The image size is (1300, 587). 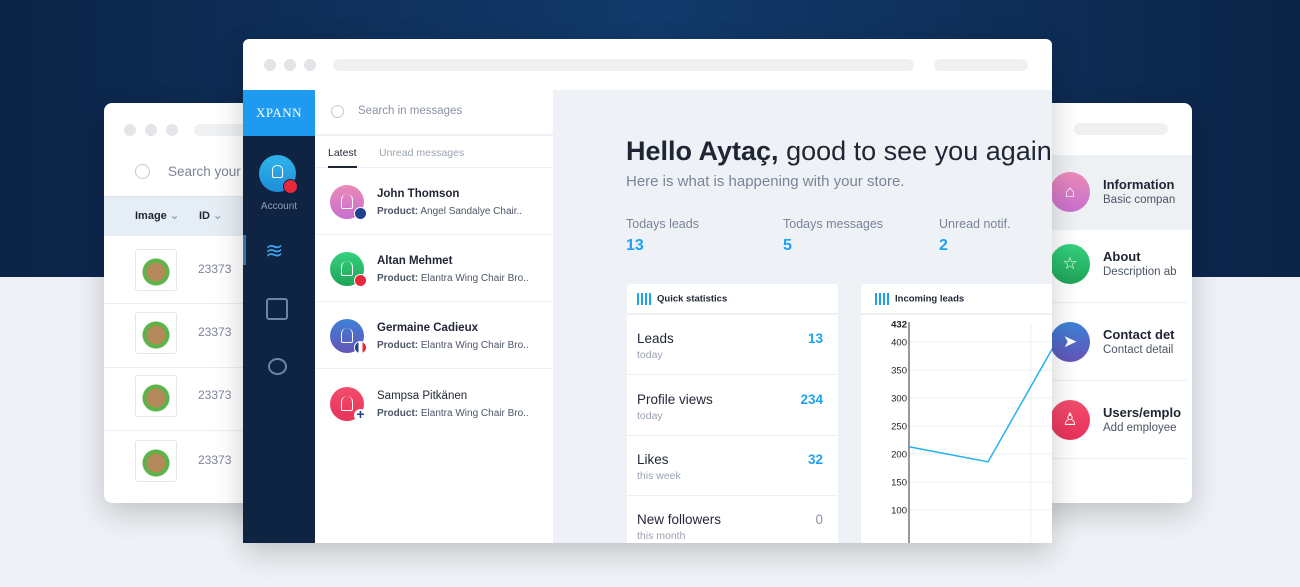 I want to click on card-header: Incoming leads, so click(x=956, y=299).